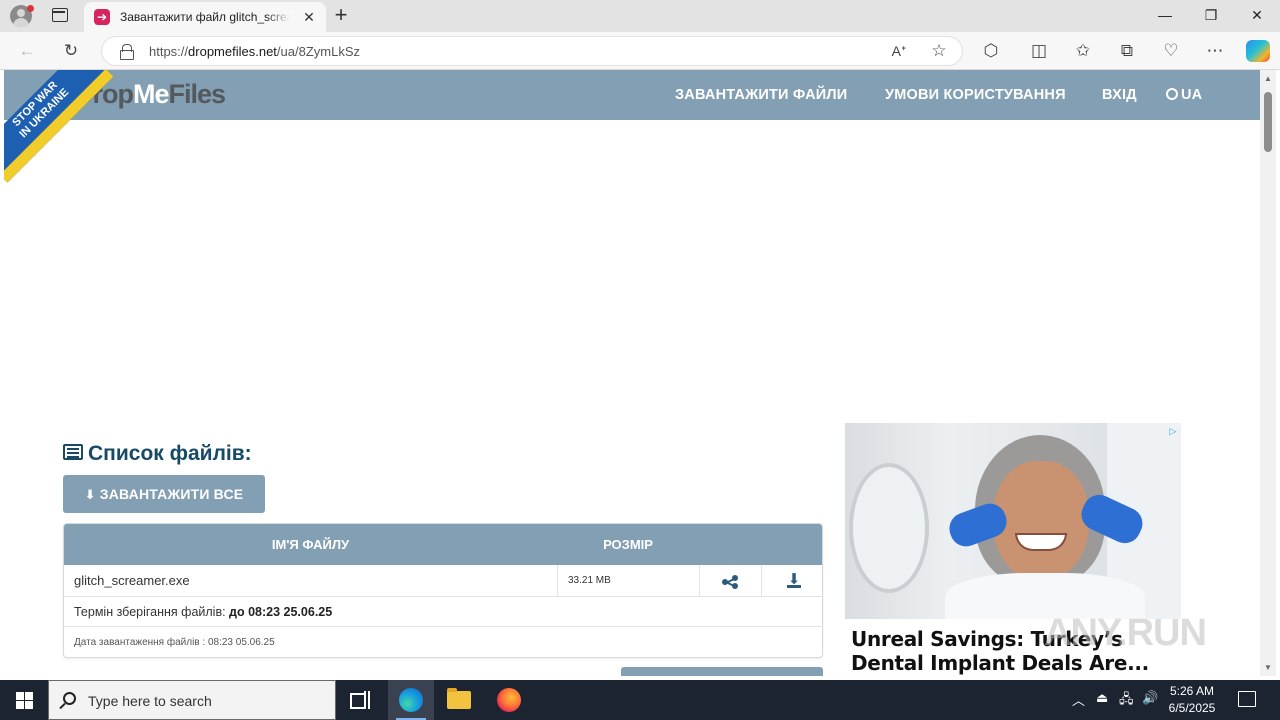 This screenshot has height=720, width=1280. Describe the element at coordinates (628, 544) in the screenshot. I see `column-header-size: РОЗМІР` at that location.